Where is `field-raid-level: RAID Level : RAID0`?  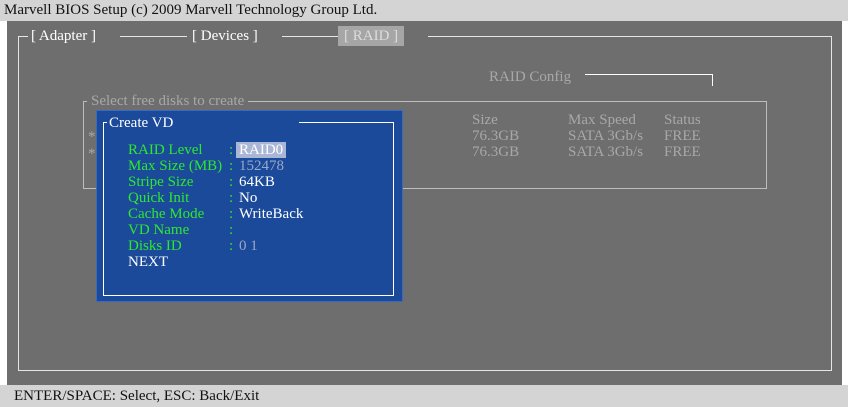 field-raid-level: RAID Level : RAID0 is located at coordinates (249, 150).